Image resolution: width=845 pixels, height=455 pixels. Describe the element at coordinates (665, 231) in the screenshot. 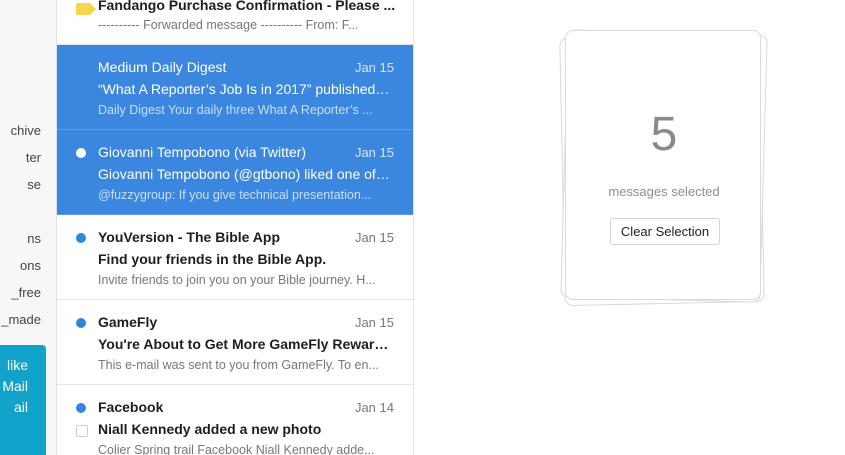

I see `clear-selection-button: Clear Selection` at that location.